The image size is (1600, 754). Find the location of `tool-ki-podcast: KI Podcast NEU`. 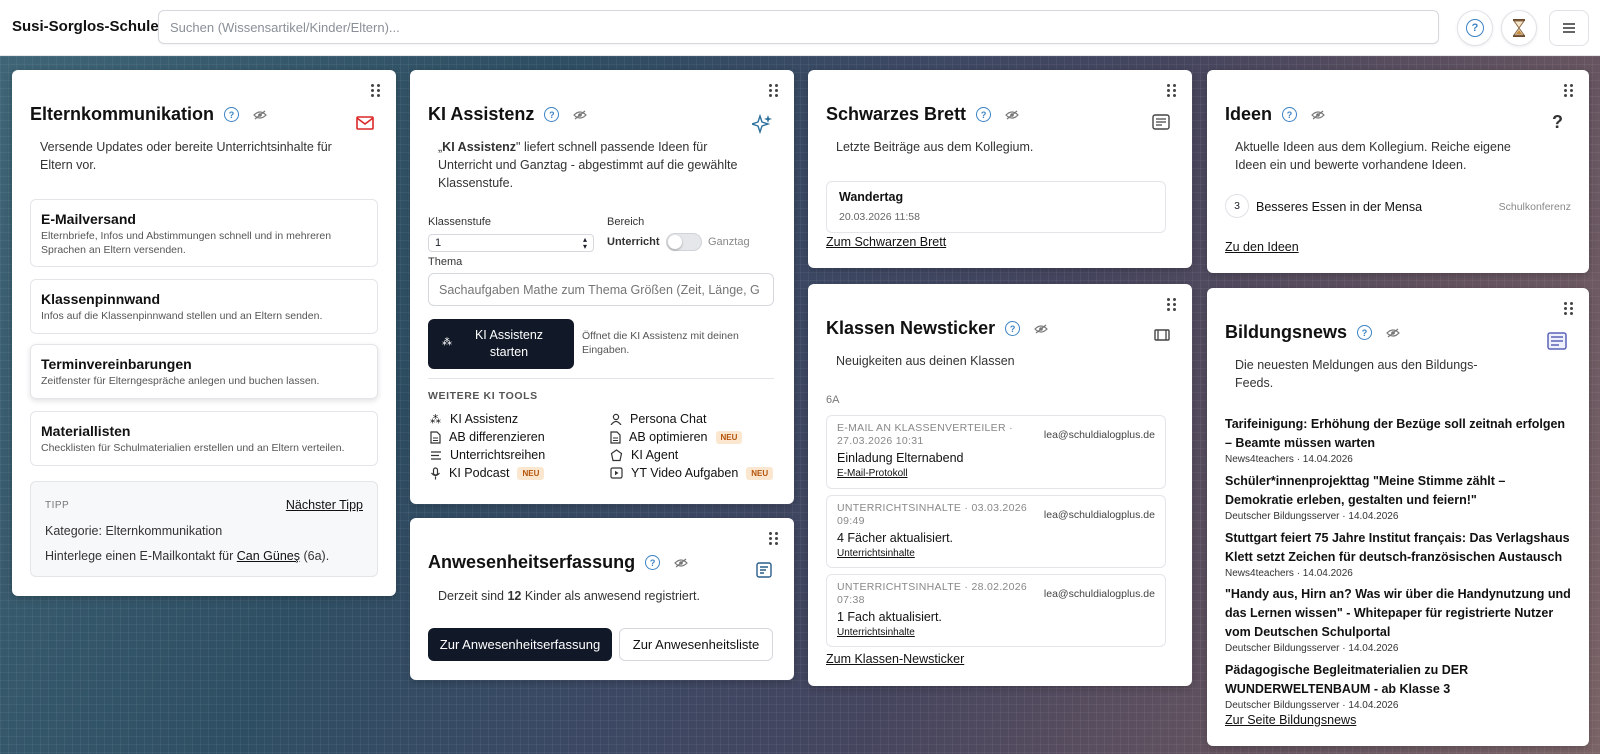

tool-ki-podcast: KI Podcast NEU is located at coordinates (487, 473).